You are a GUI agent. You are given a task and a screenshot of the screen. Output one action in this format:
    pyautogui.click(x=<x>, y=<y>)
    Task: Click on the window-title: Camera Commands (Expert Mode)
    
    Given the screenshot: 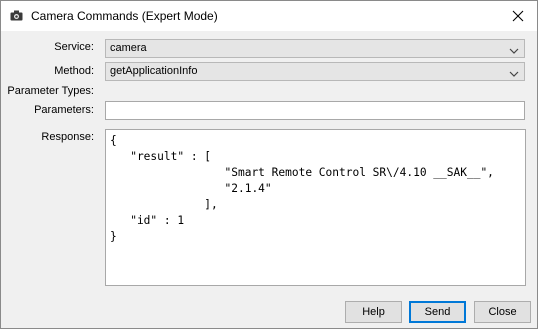 What is the action you would take?
    pyautogui.click(x=124, y=16)
    